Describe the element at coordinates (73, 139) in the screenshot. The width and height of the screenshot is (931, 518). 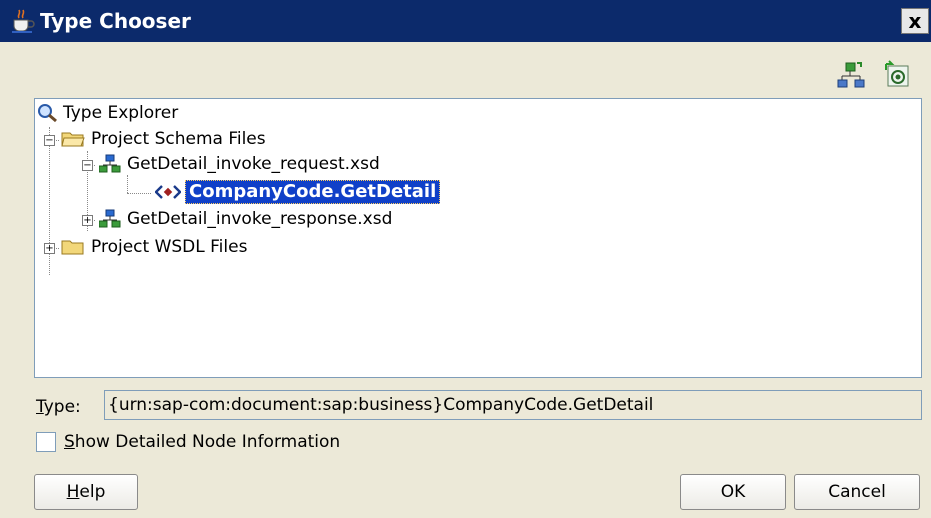
I see `open-folder-icon` at that location.